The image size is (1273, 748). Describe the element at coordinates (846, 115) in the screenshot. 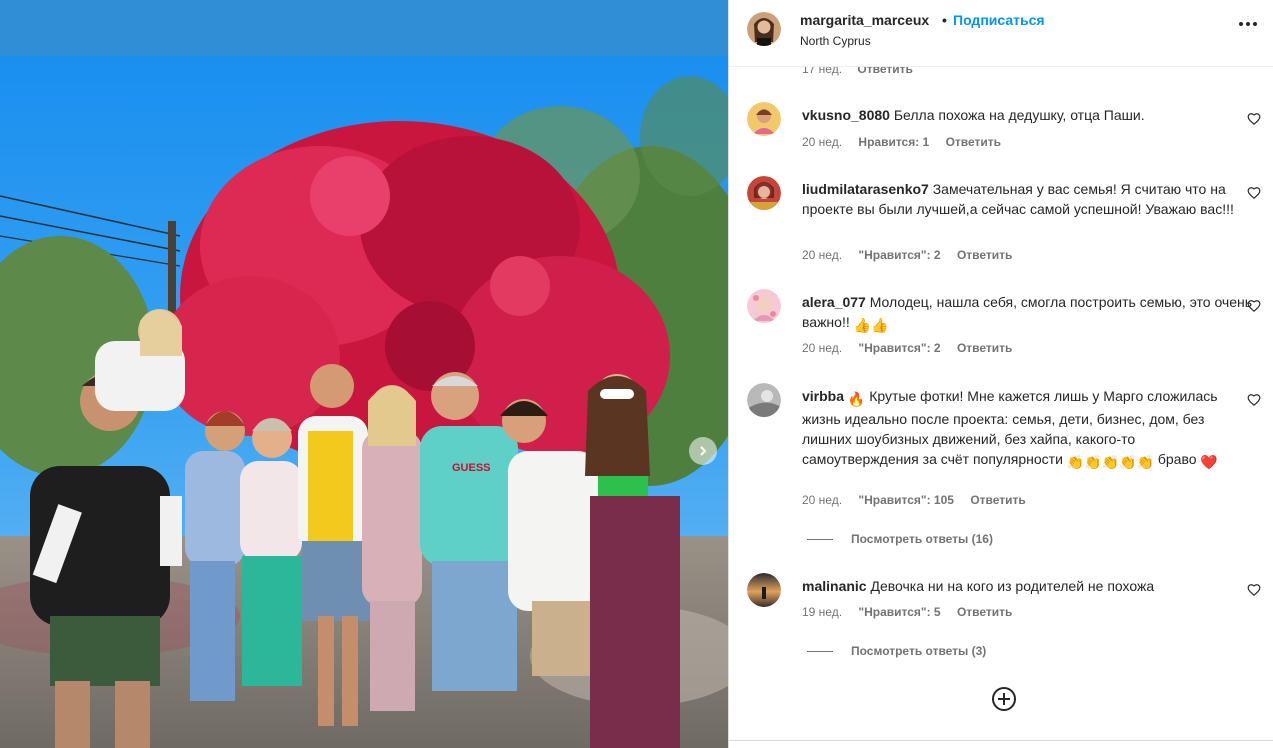

I see `comment-username: vkusno_8080` at that location.